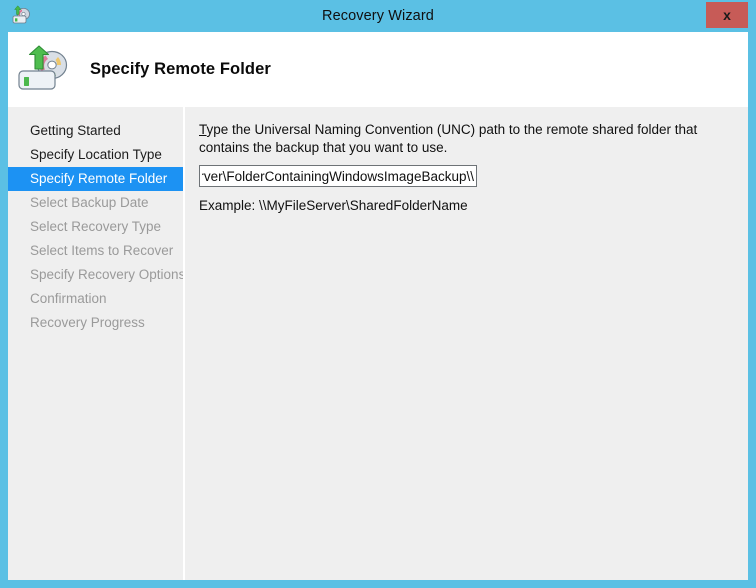  What do you see at coordinates (95, 227) in the screenshot?
I see `sidebar-item-select-recovery-type: Select Recovery Type` at bounding box center [95, 227].